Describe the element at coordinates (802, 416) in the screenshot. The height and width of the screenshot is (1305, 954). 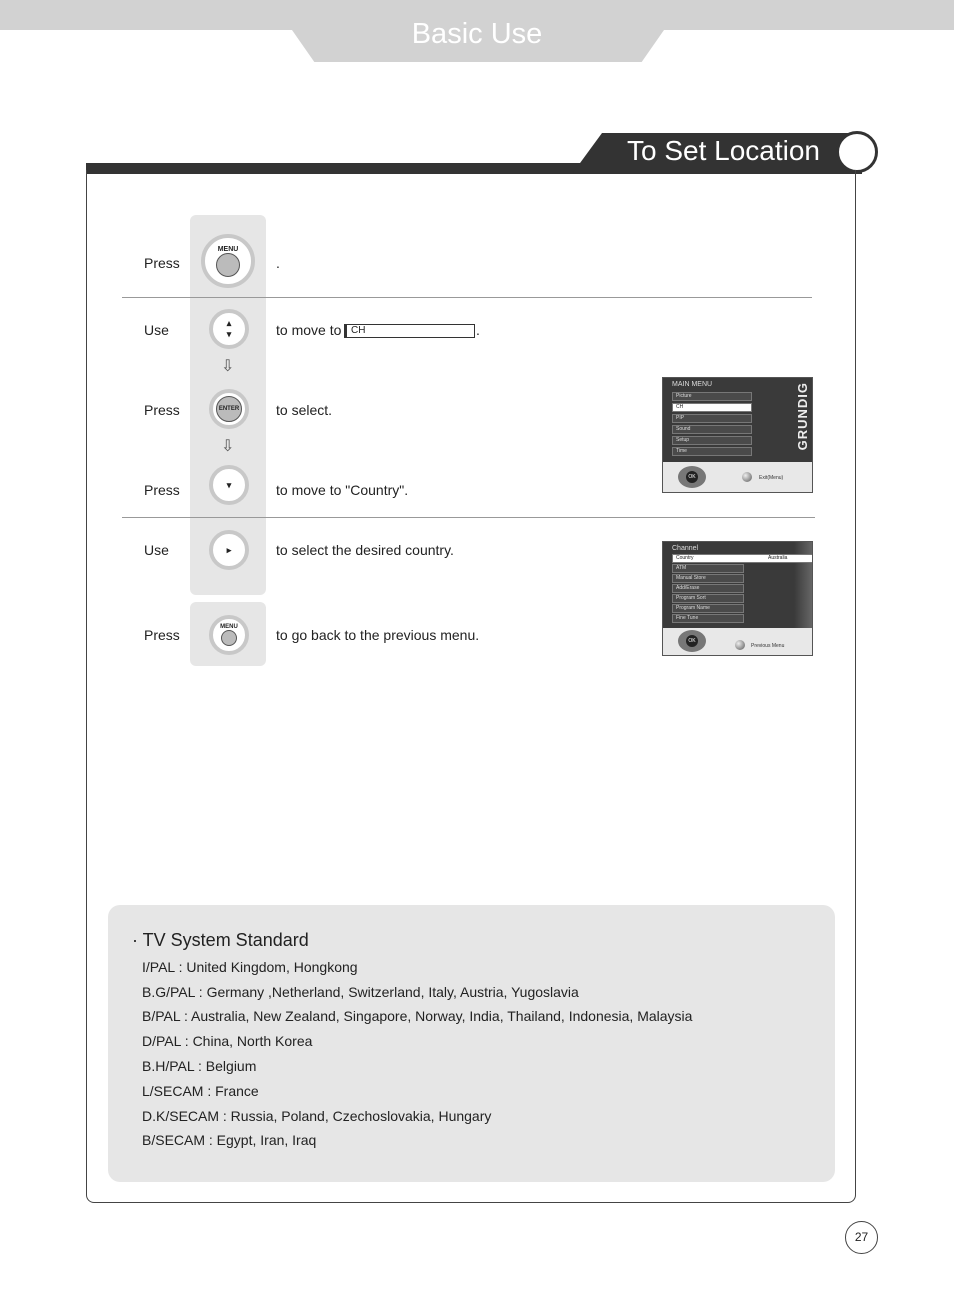
I see `brand-logo: GRUNDIG` at that location.